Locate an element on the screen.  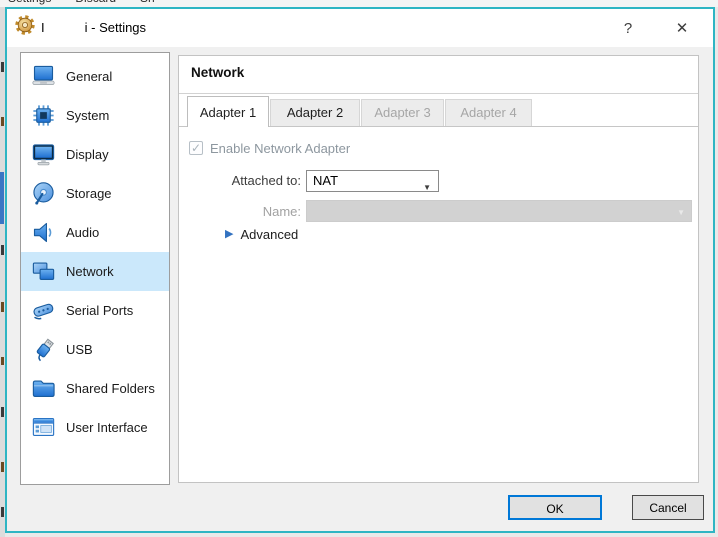
enable-network-adapter-checkbox: ✓ is located at coordinates (196, 148).